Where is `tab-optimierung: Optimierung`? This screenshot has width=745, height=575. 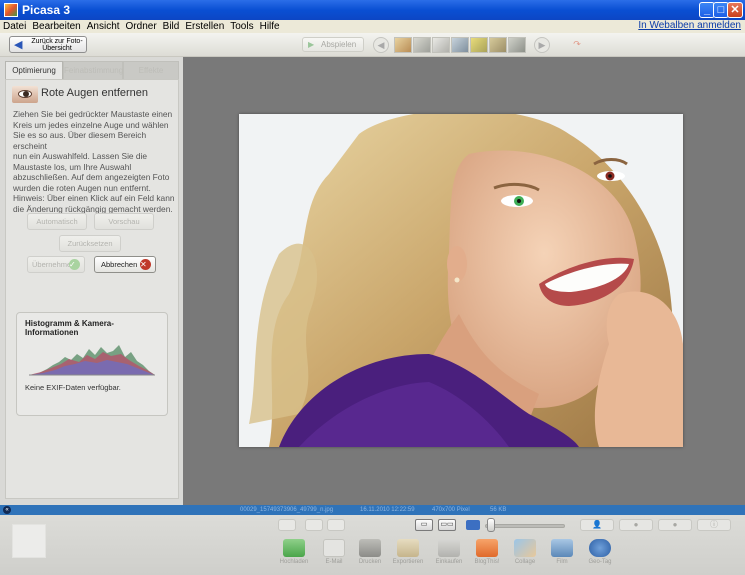 tab-optimierung: Optimierung is located at coordinates (34, 70).